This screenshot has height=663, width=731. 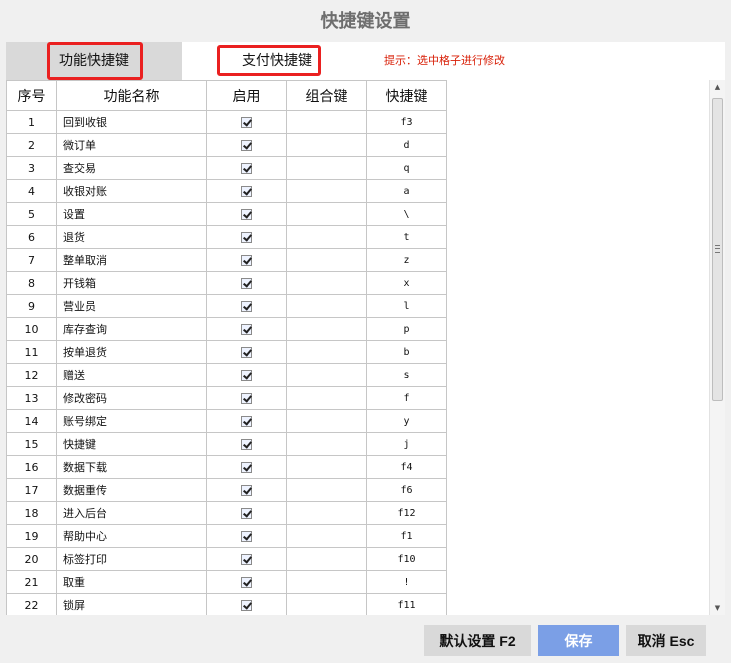 What do you see at coordinates (406, 329) in the screenshot?
I see `row-shortcut-key: p` at bounding box center [406, 329].